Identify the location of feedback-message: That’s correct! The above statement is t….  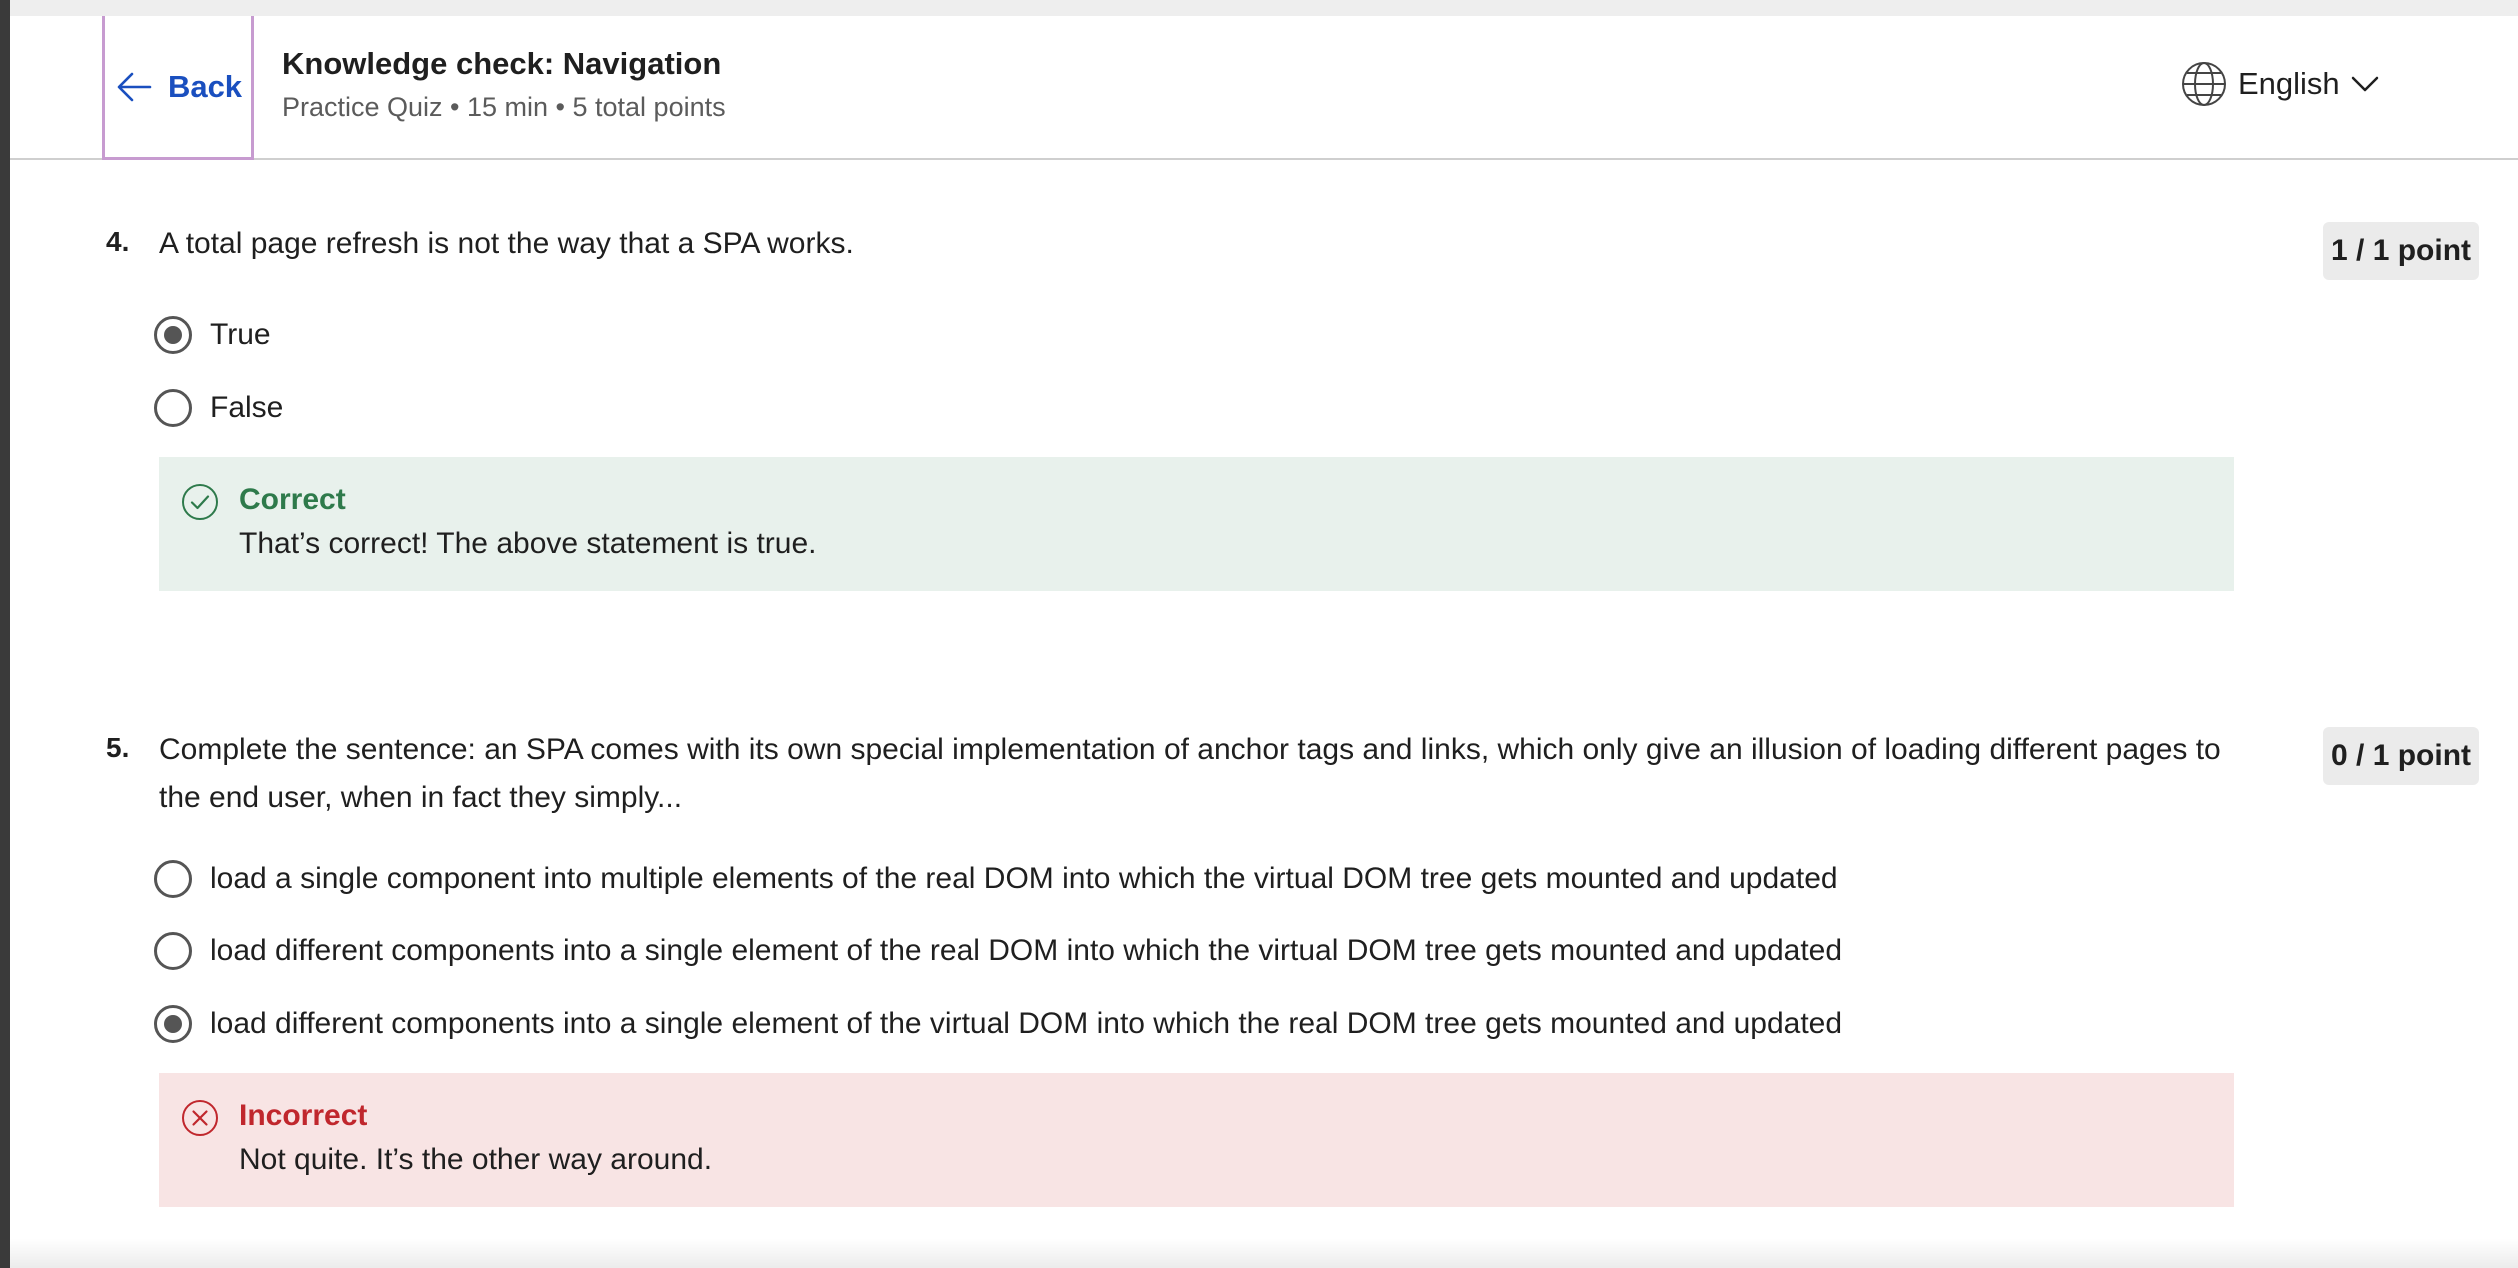
(528, 543).